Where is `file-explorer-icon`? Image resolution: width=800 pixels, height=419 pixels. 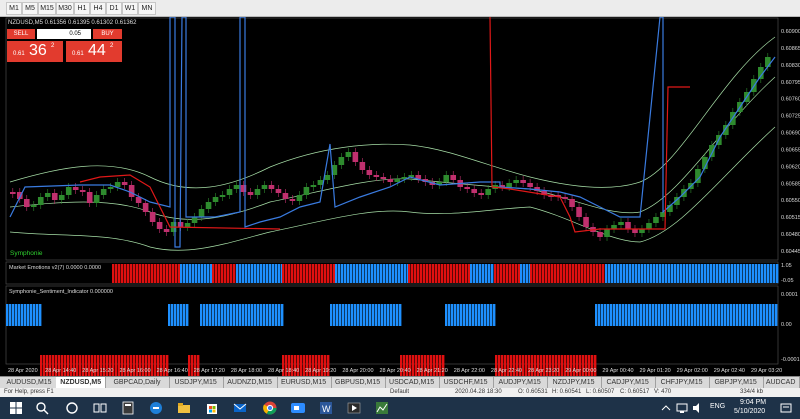 file-explorer-icon is located at coordinates (184, 408).